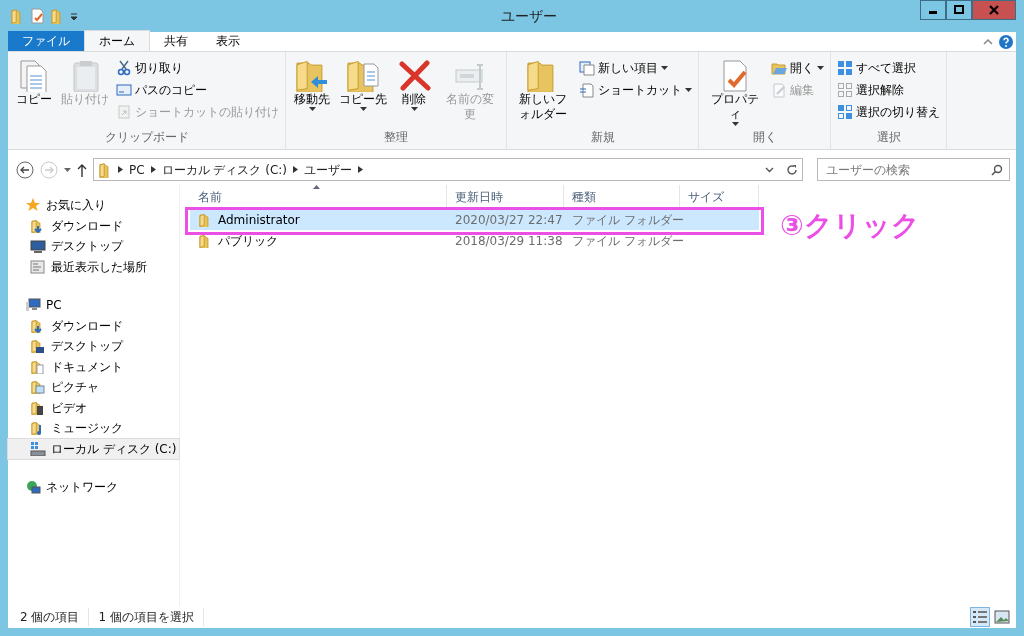 This screenshot has height=636, width=1024. I want to click on recent-places-icon, so click(38, 266).